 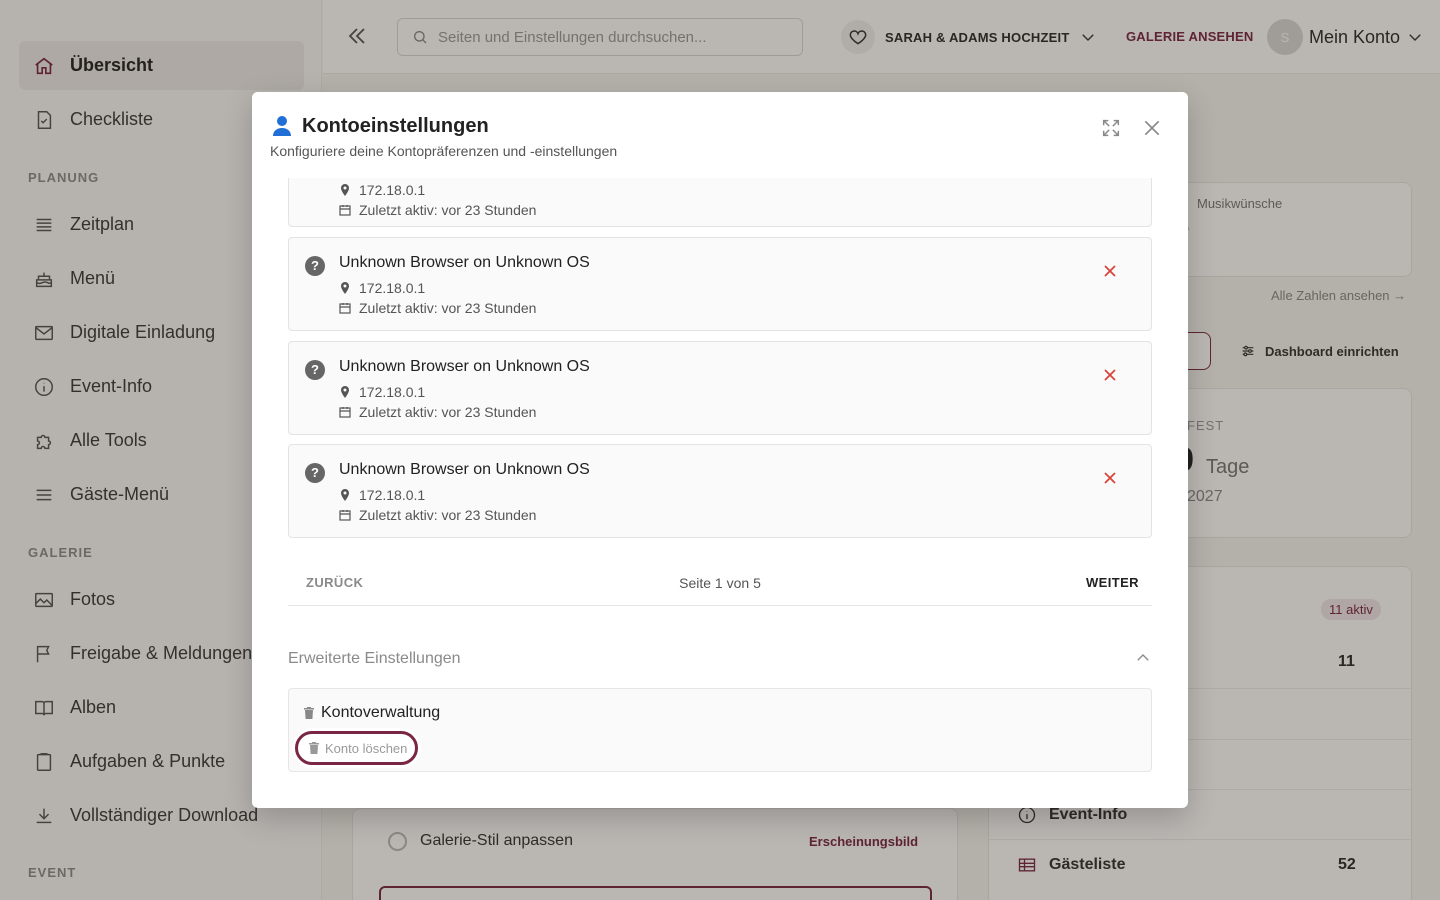 I want to click on close-icon, so click(x=1152, y=128).